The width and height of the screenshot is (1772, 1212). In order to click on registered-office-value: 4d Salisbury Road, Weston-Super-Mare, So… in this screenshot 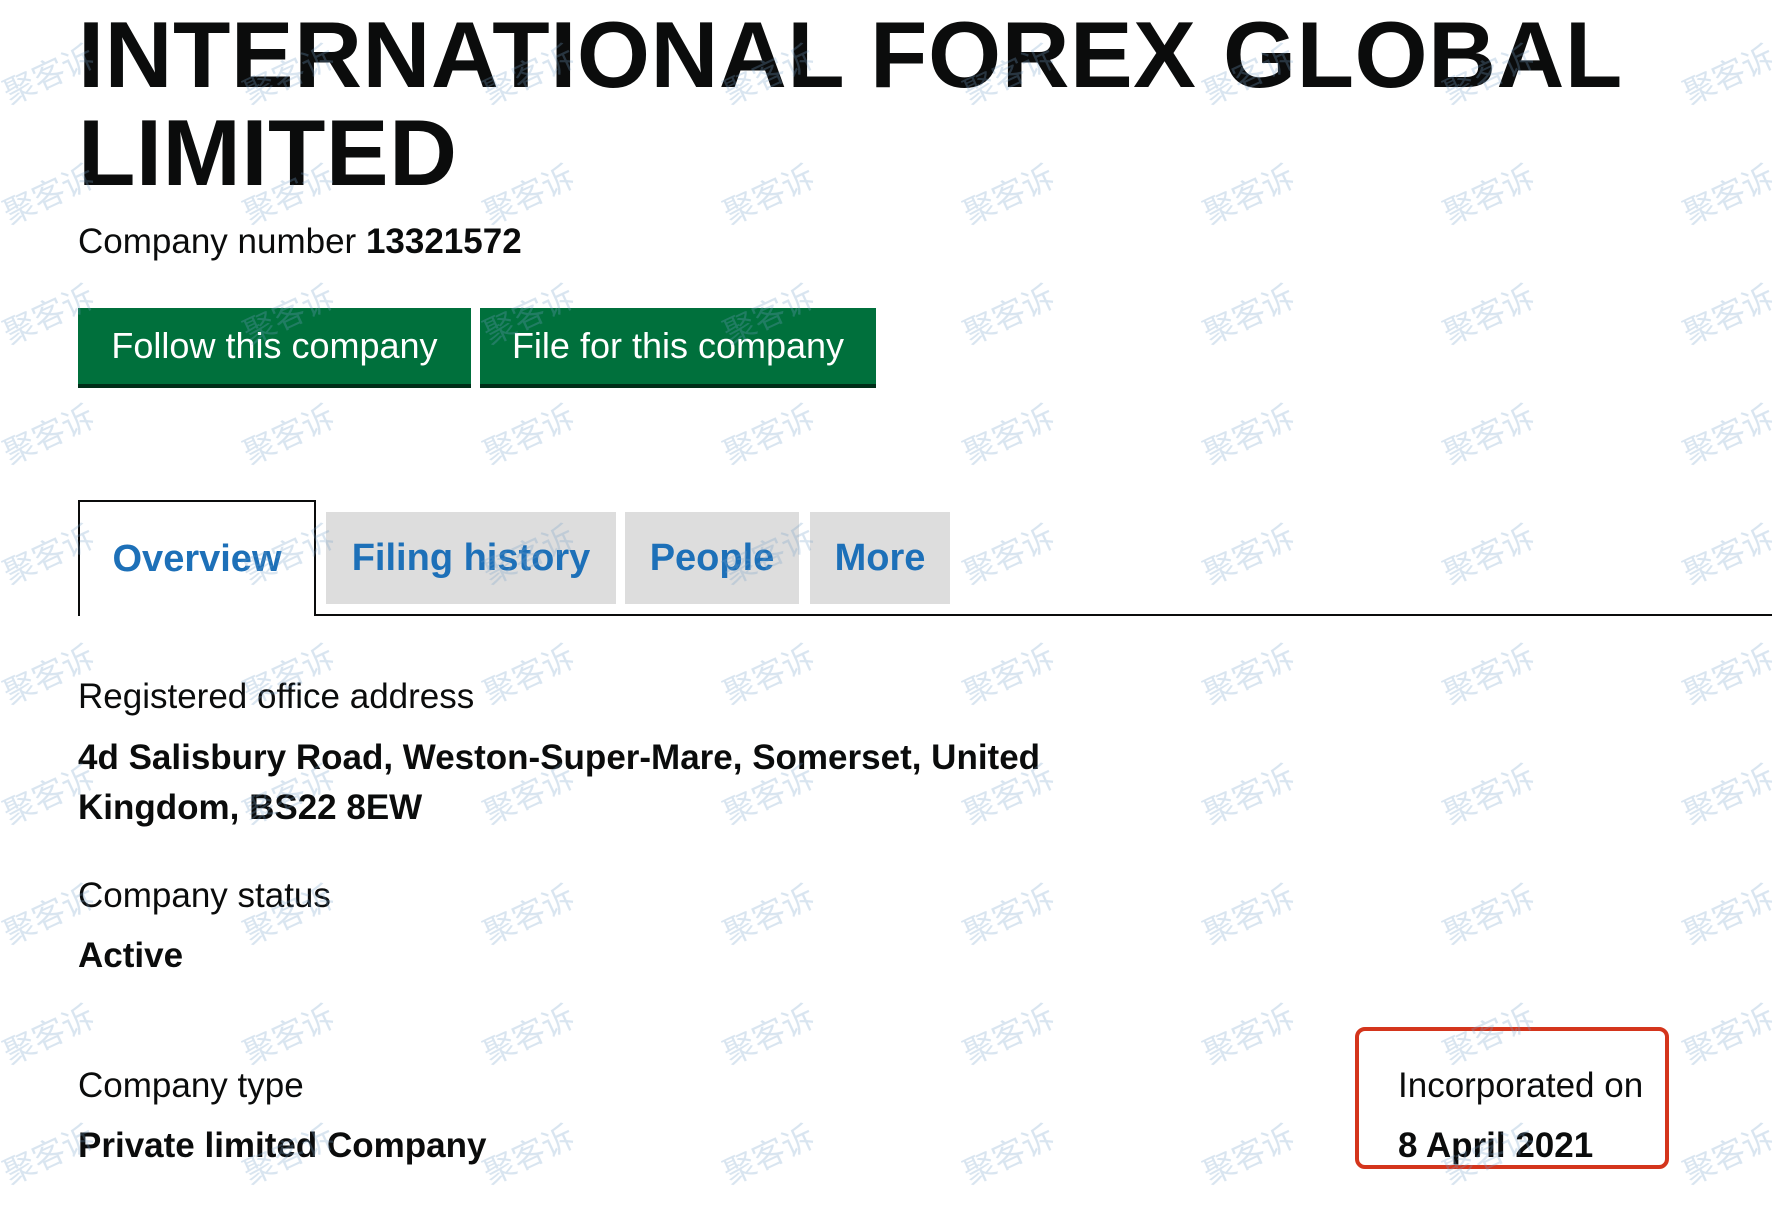, I will do `click(559, 782)`.